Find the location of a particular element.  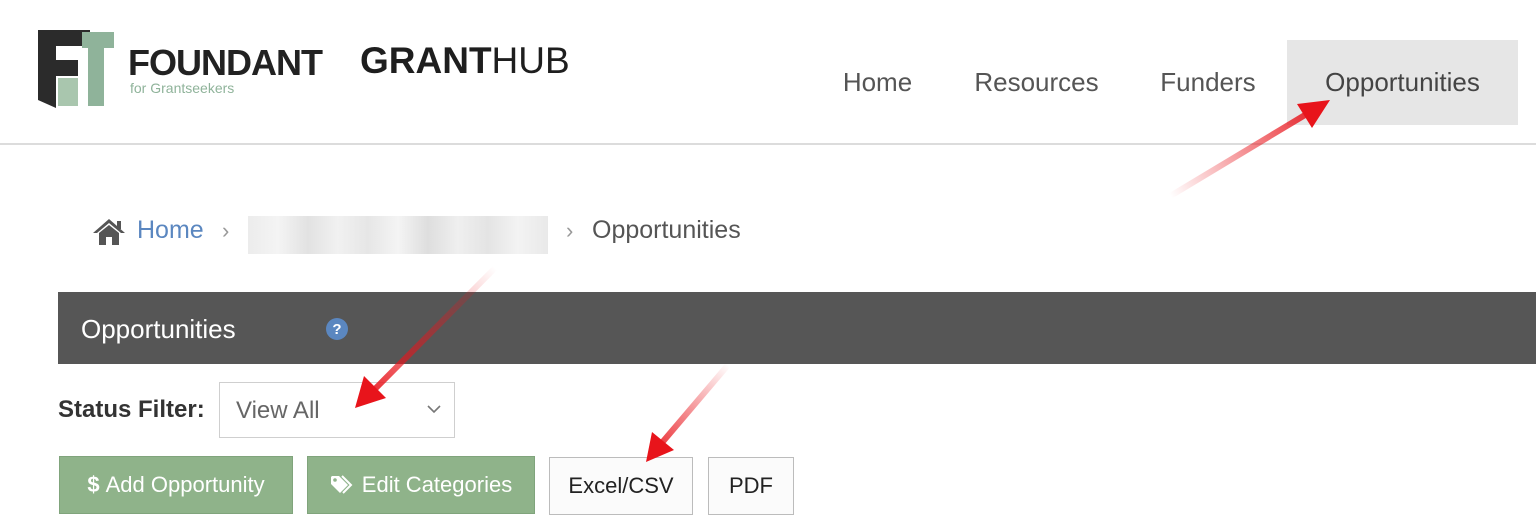

brand-wordmark: FOUNDANT is located at coordinates (225, 62).